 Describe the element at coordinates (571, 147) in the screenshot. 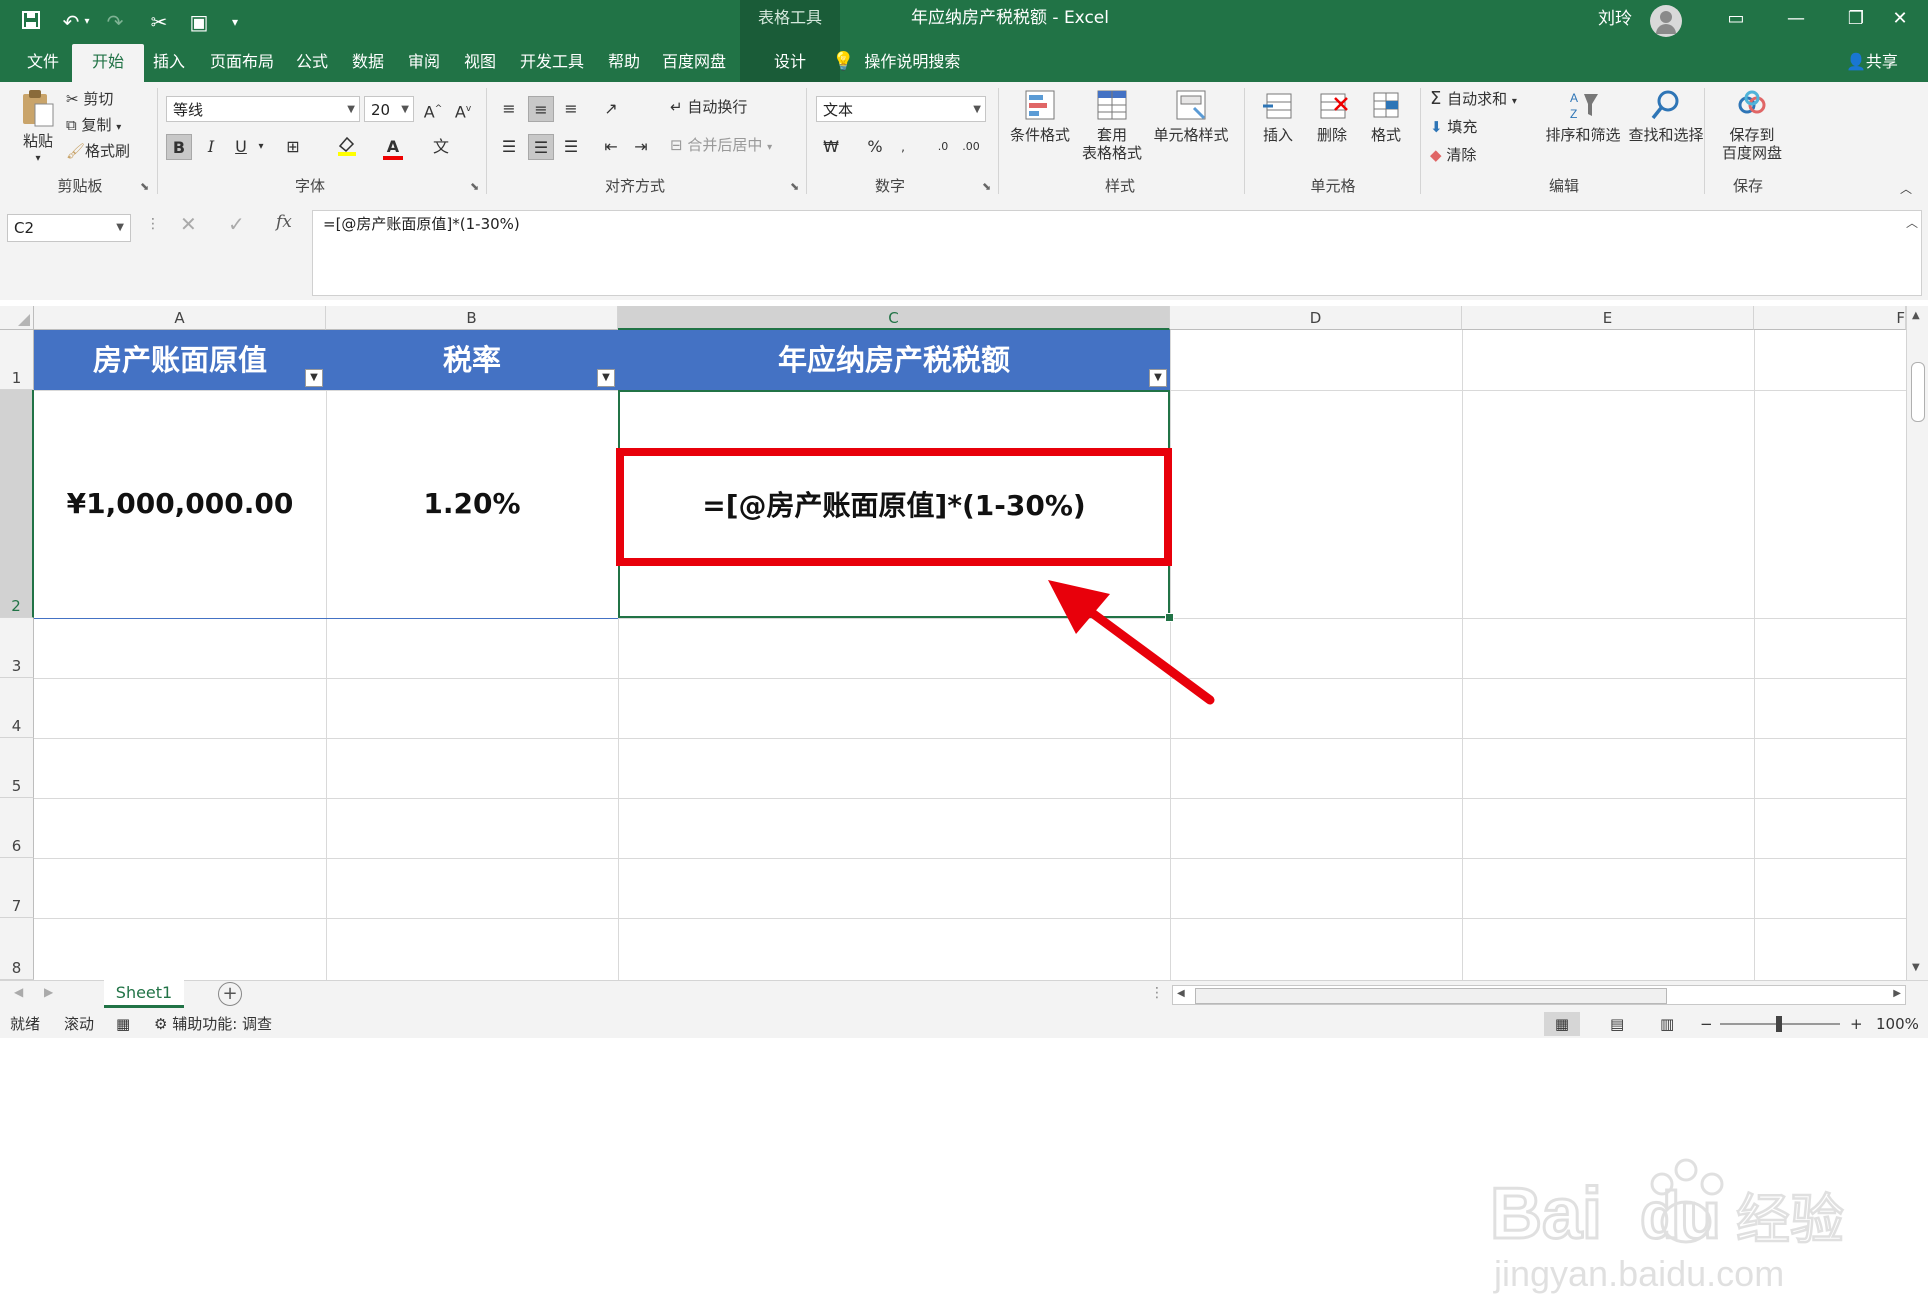

I see `align-right-icon: ☰` at that location.